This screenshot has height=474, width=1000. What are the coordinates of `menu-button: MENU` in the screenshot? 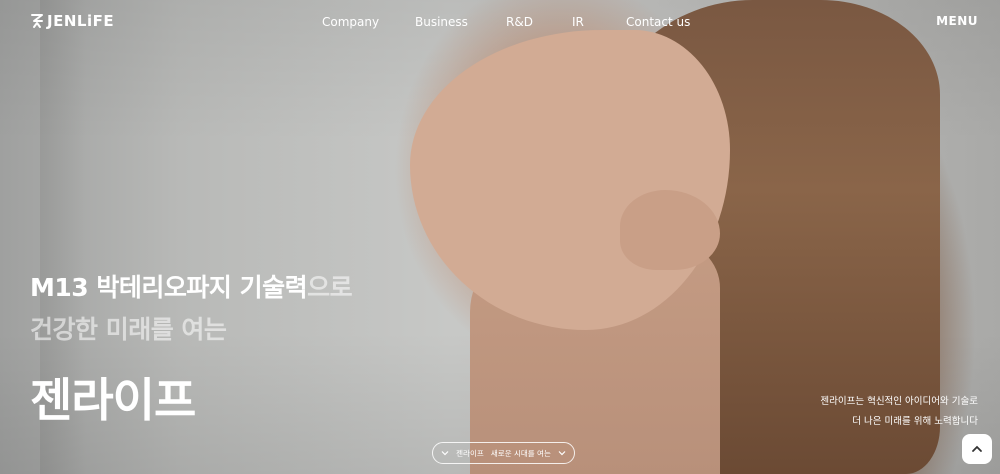 It's located at (957, 21).